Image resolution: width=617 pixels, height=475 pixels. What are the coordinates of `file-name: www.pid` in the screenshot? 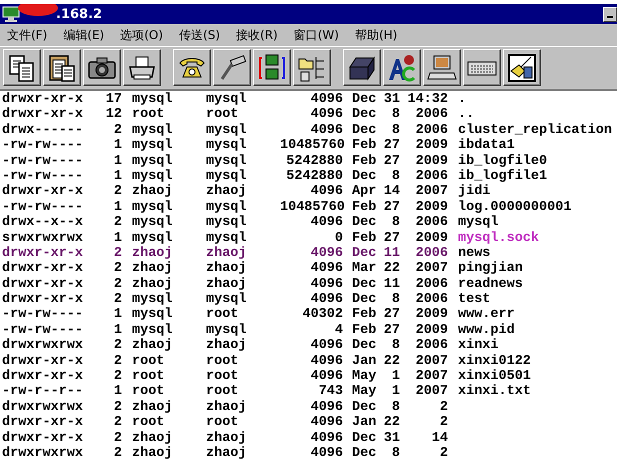 It's located at (486, 330).